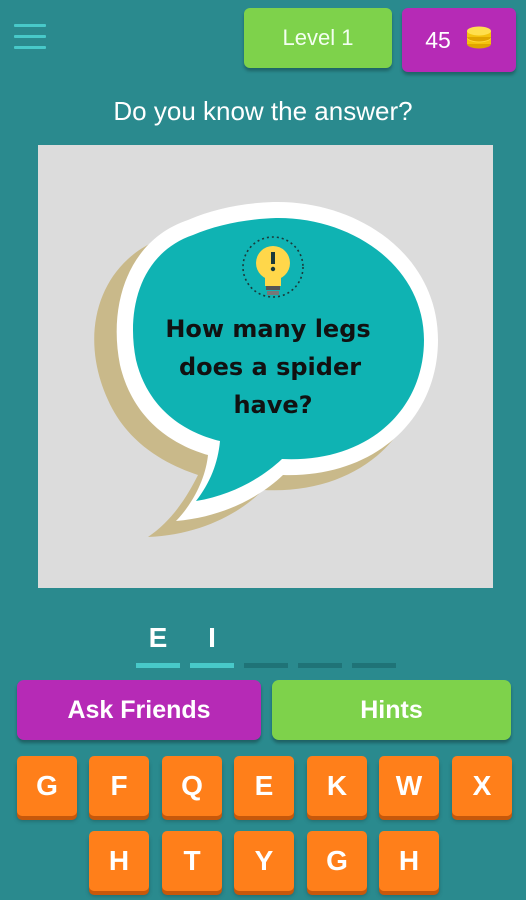  What do you see at coordinates (263, 111) in the screenshot?
I see `question-prompt: Do you know the answer?` at bounding box center [263, 111].